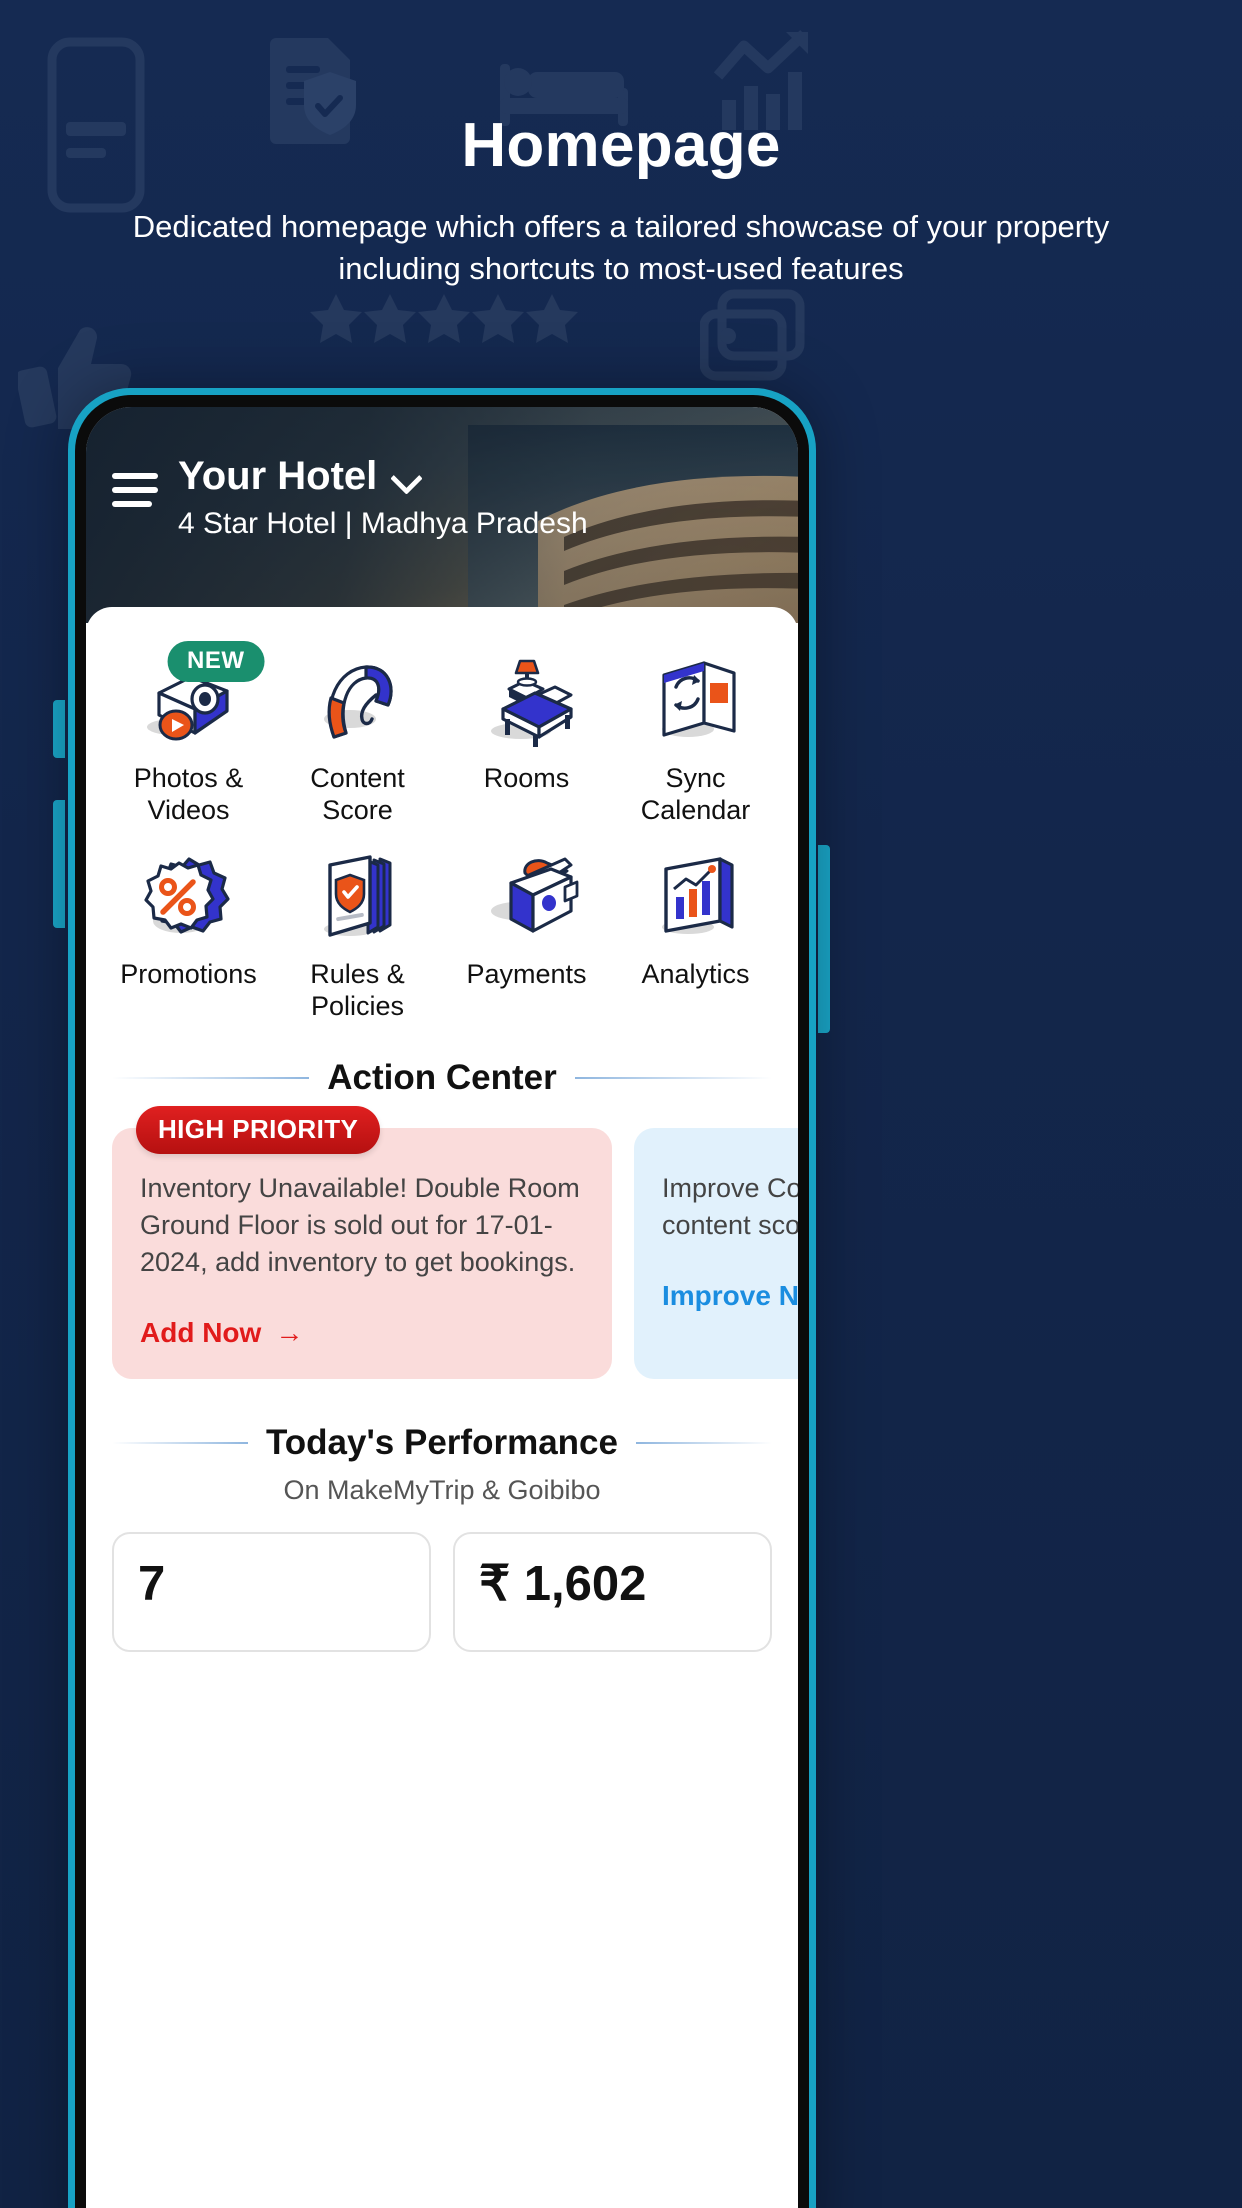 This screenshot has height=2208, width=1242. I want to click on bar-chart-analytics-icon, so click(696, 898).